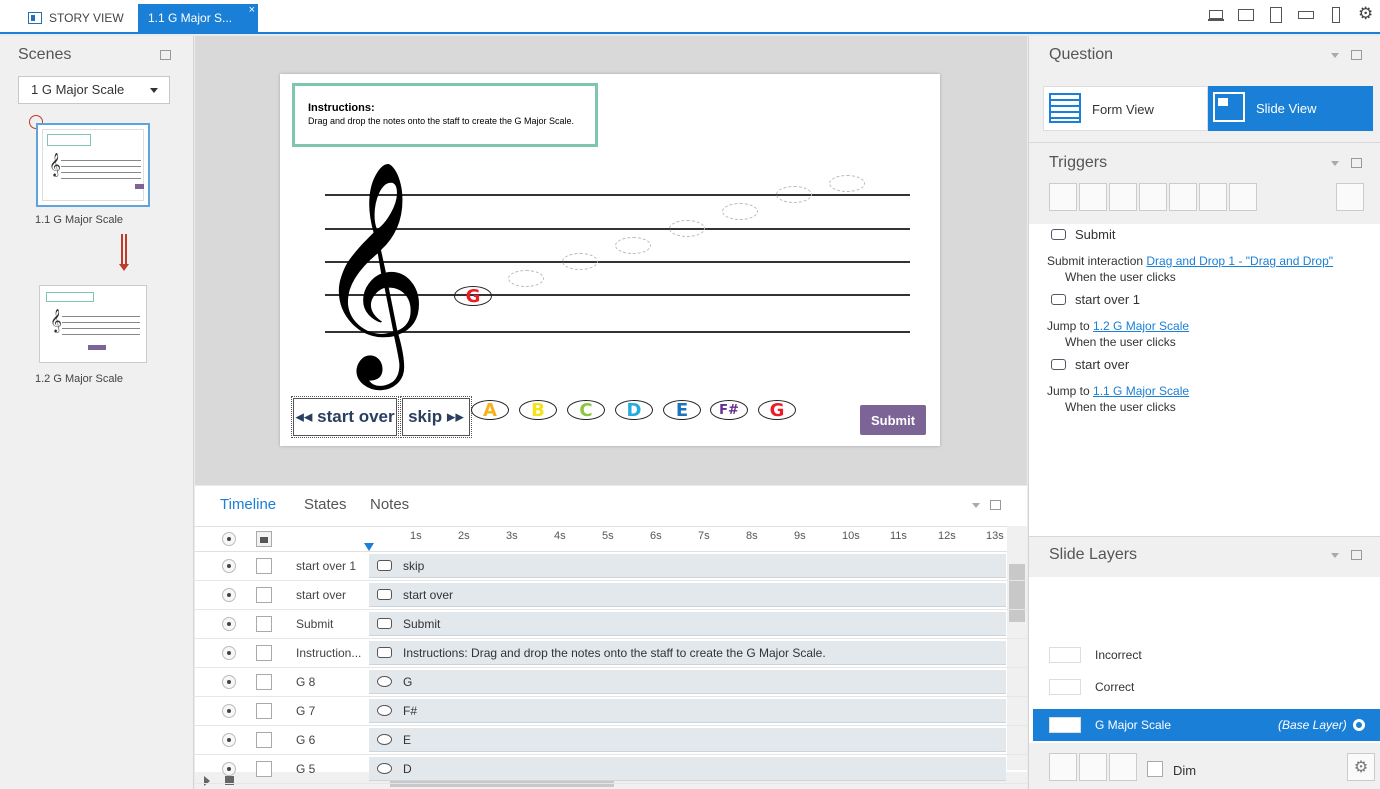 Image resolution: width=1380 pixels, height=789 pixels. What do you see at coordinates (1093, 767) in the screenshot?
I see `duplicate-layer-icon` at bounding box center [1093, 767].